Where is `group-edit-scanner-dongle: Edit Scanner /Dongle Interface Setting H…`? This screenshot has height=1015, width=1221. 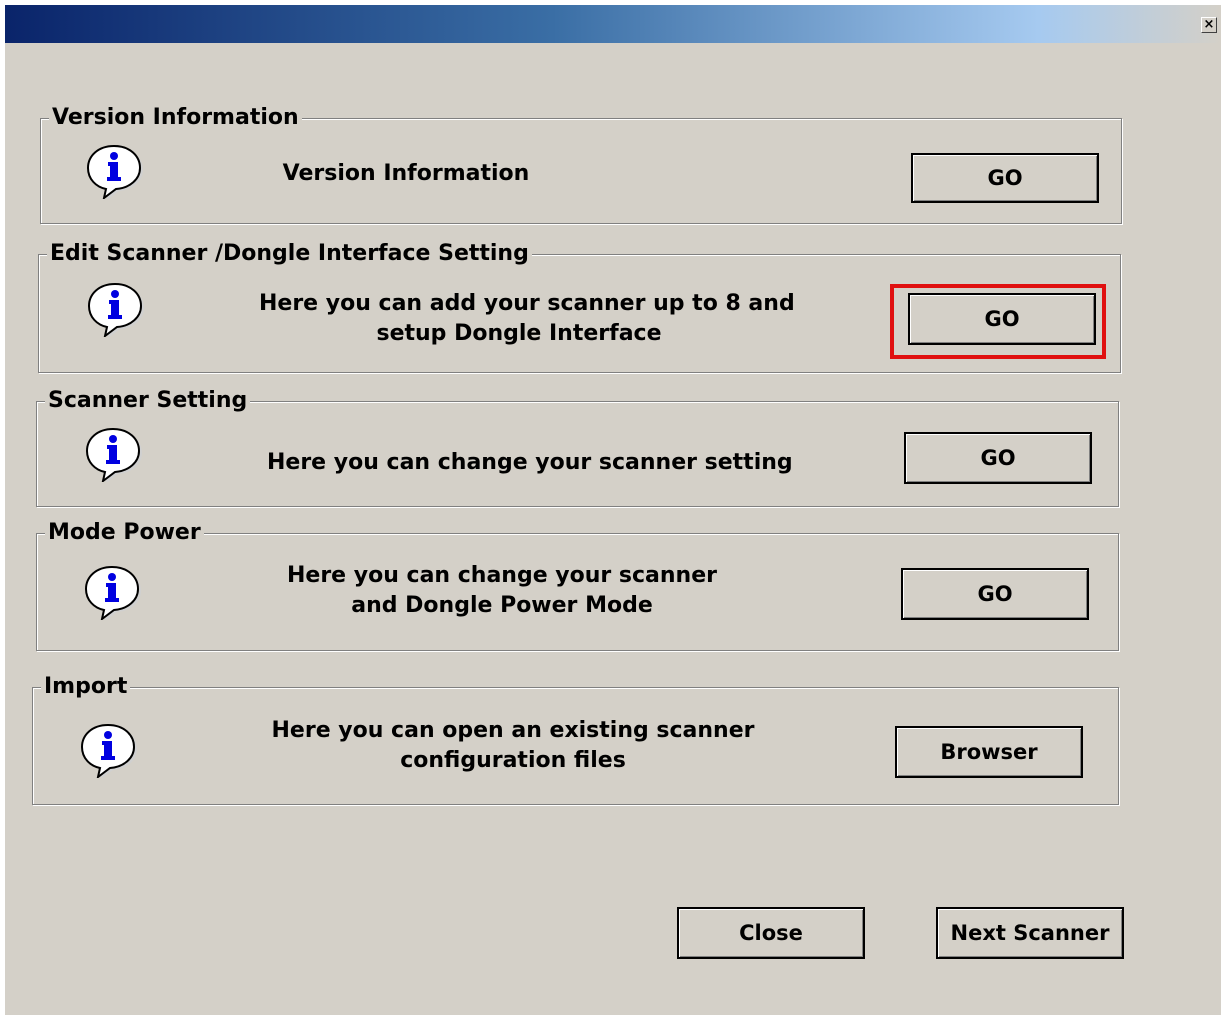
group-edit-scanner-dongle: Edit Scanner /Dongle Interface Setting H… is located at coordinates (579, 307).